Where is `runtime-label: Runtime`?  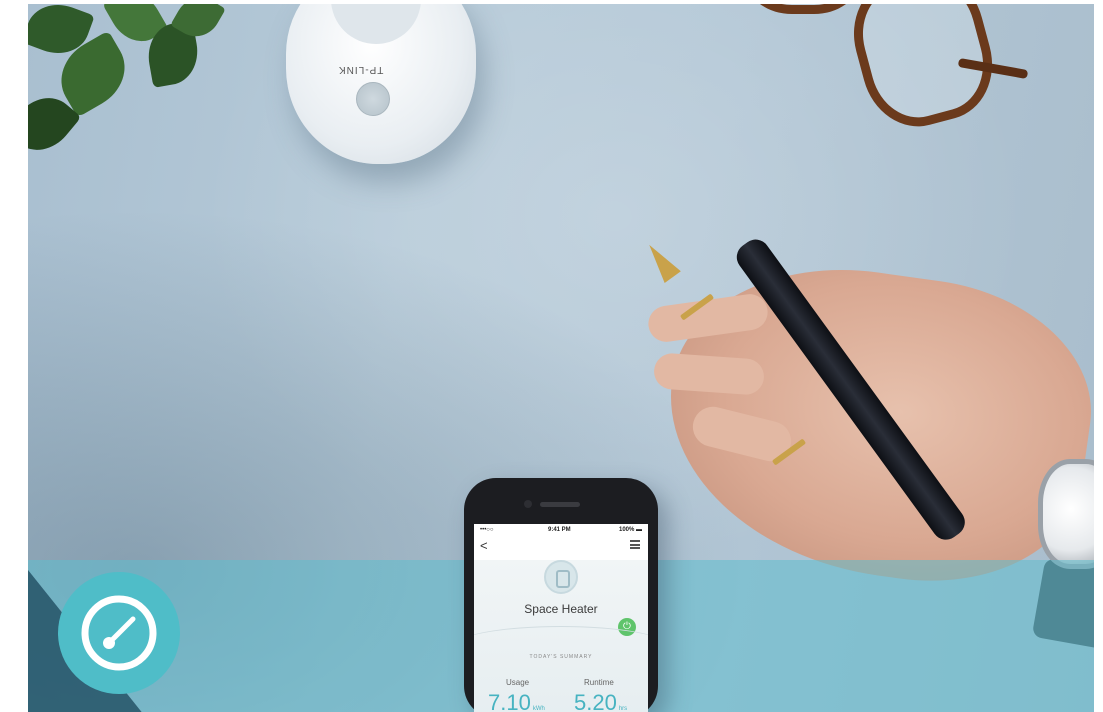
runtime-label: Runtime is located at coordinates (599, 682).